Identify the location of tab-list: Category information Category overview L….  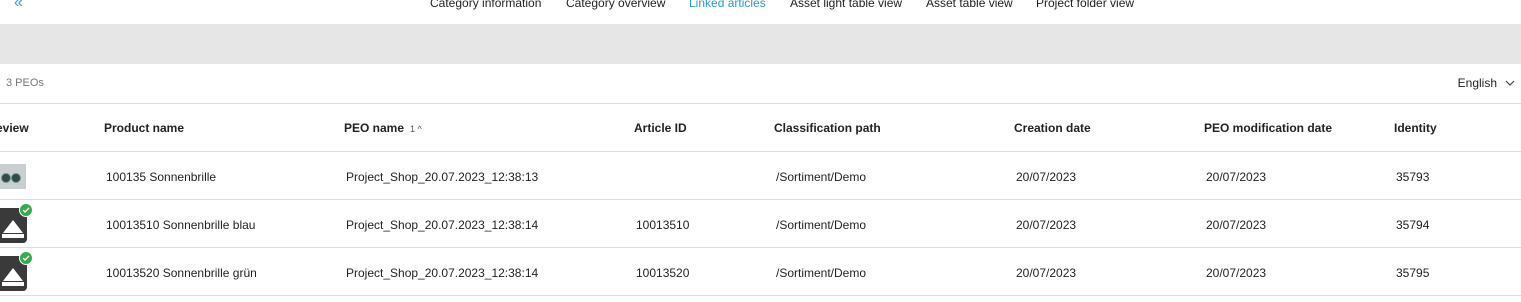
(760, 12).